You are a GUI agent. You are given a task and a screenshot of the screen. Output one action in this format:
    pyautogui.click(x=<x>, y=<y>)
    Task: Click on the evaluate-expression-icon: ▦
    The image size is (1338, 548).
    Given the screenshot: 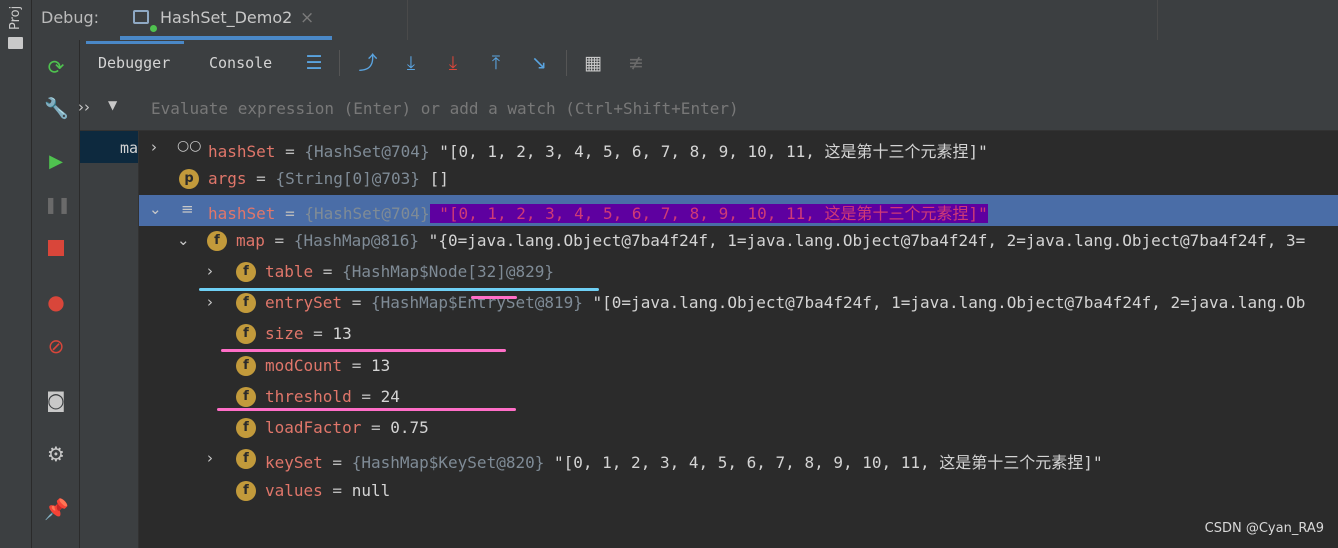 What is the action you would take?
    pyautogui.click(x=593, y=63)
    